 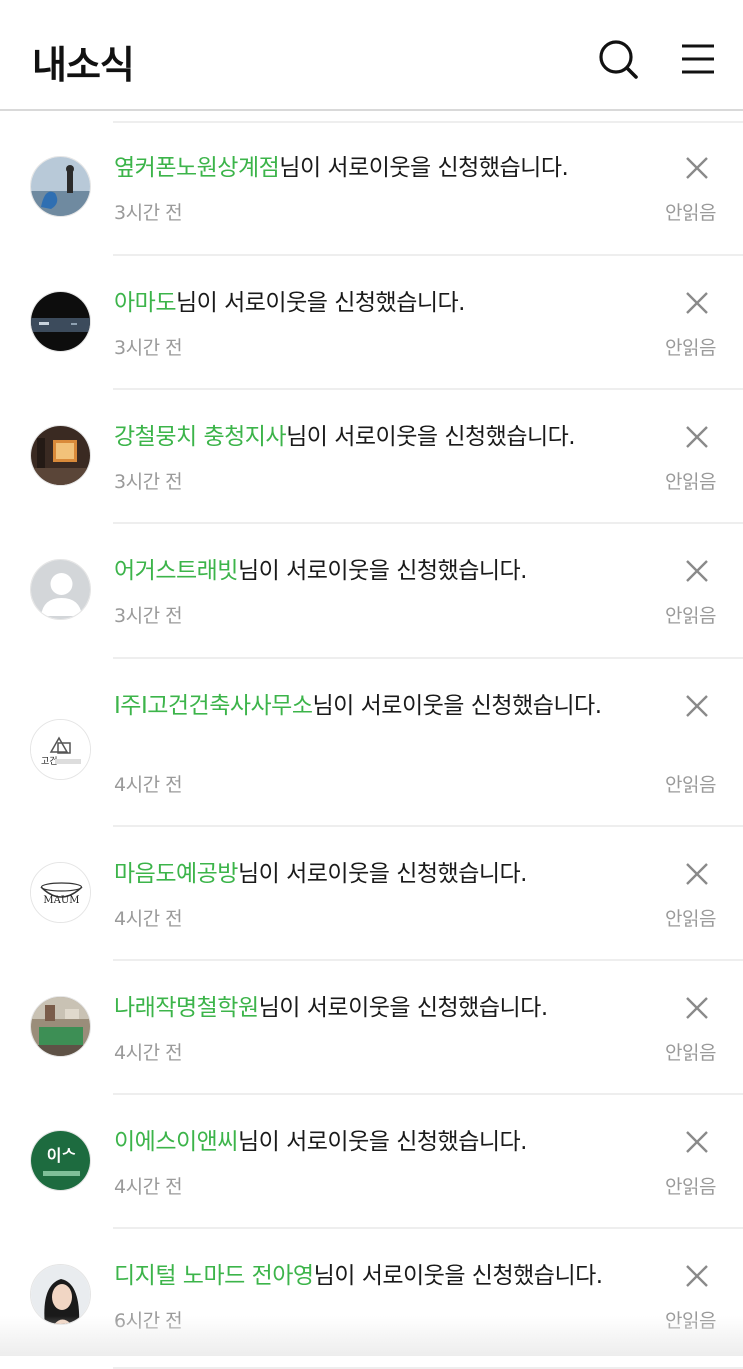 I want to click on sender-name: 어거스트래빗, so click(x=176, y=571).